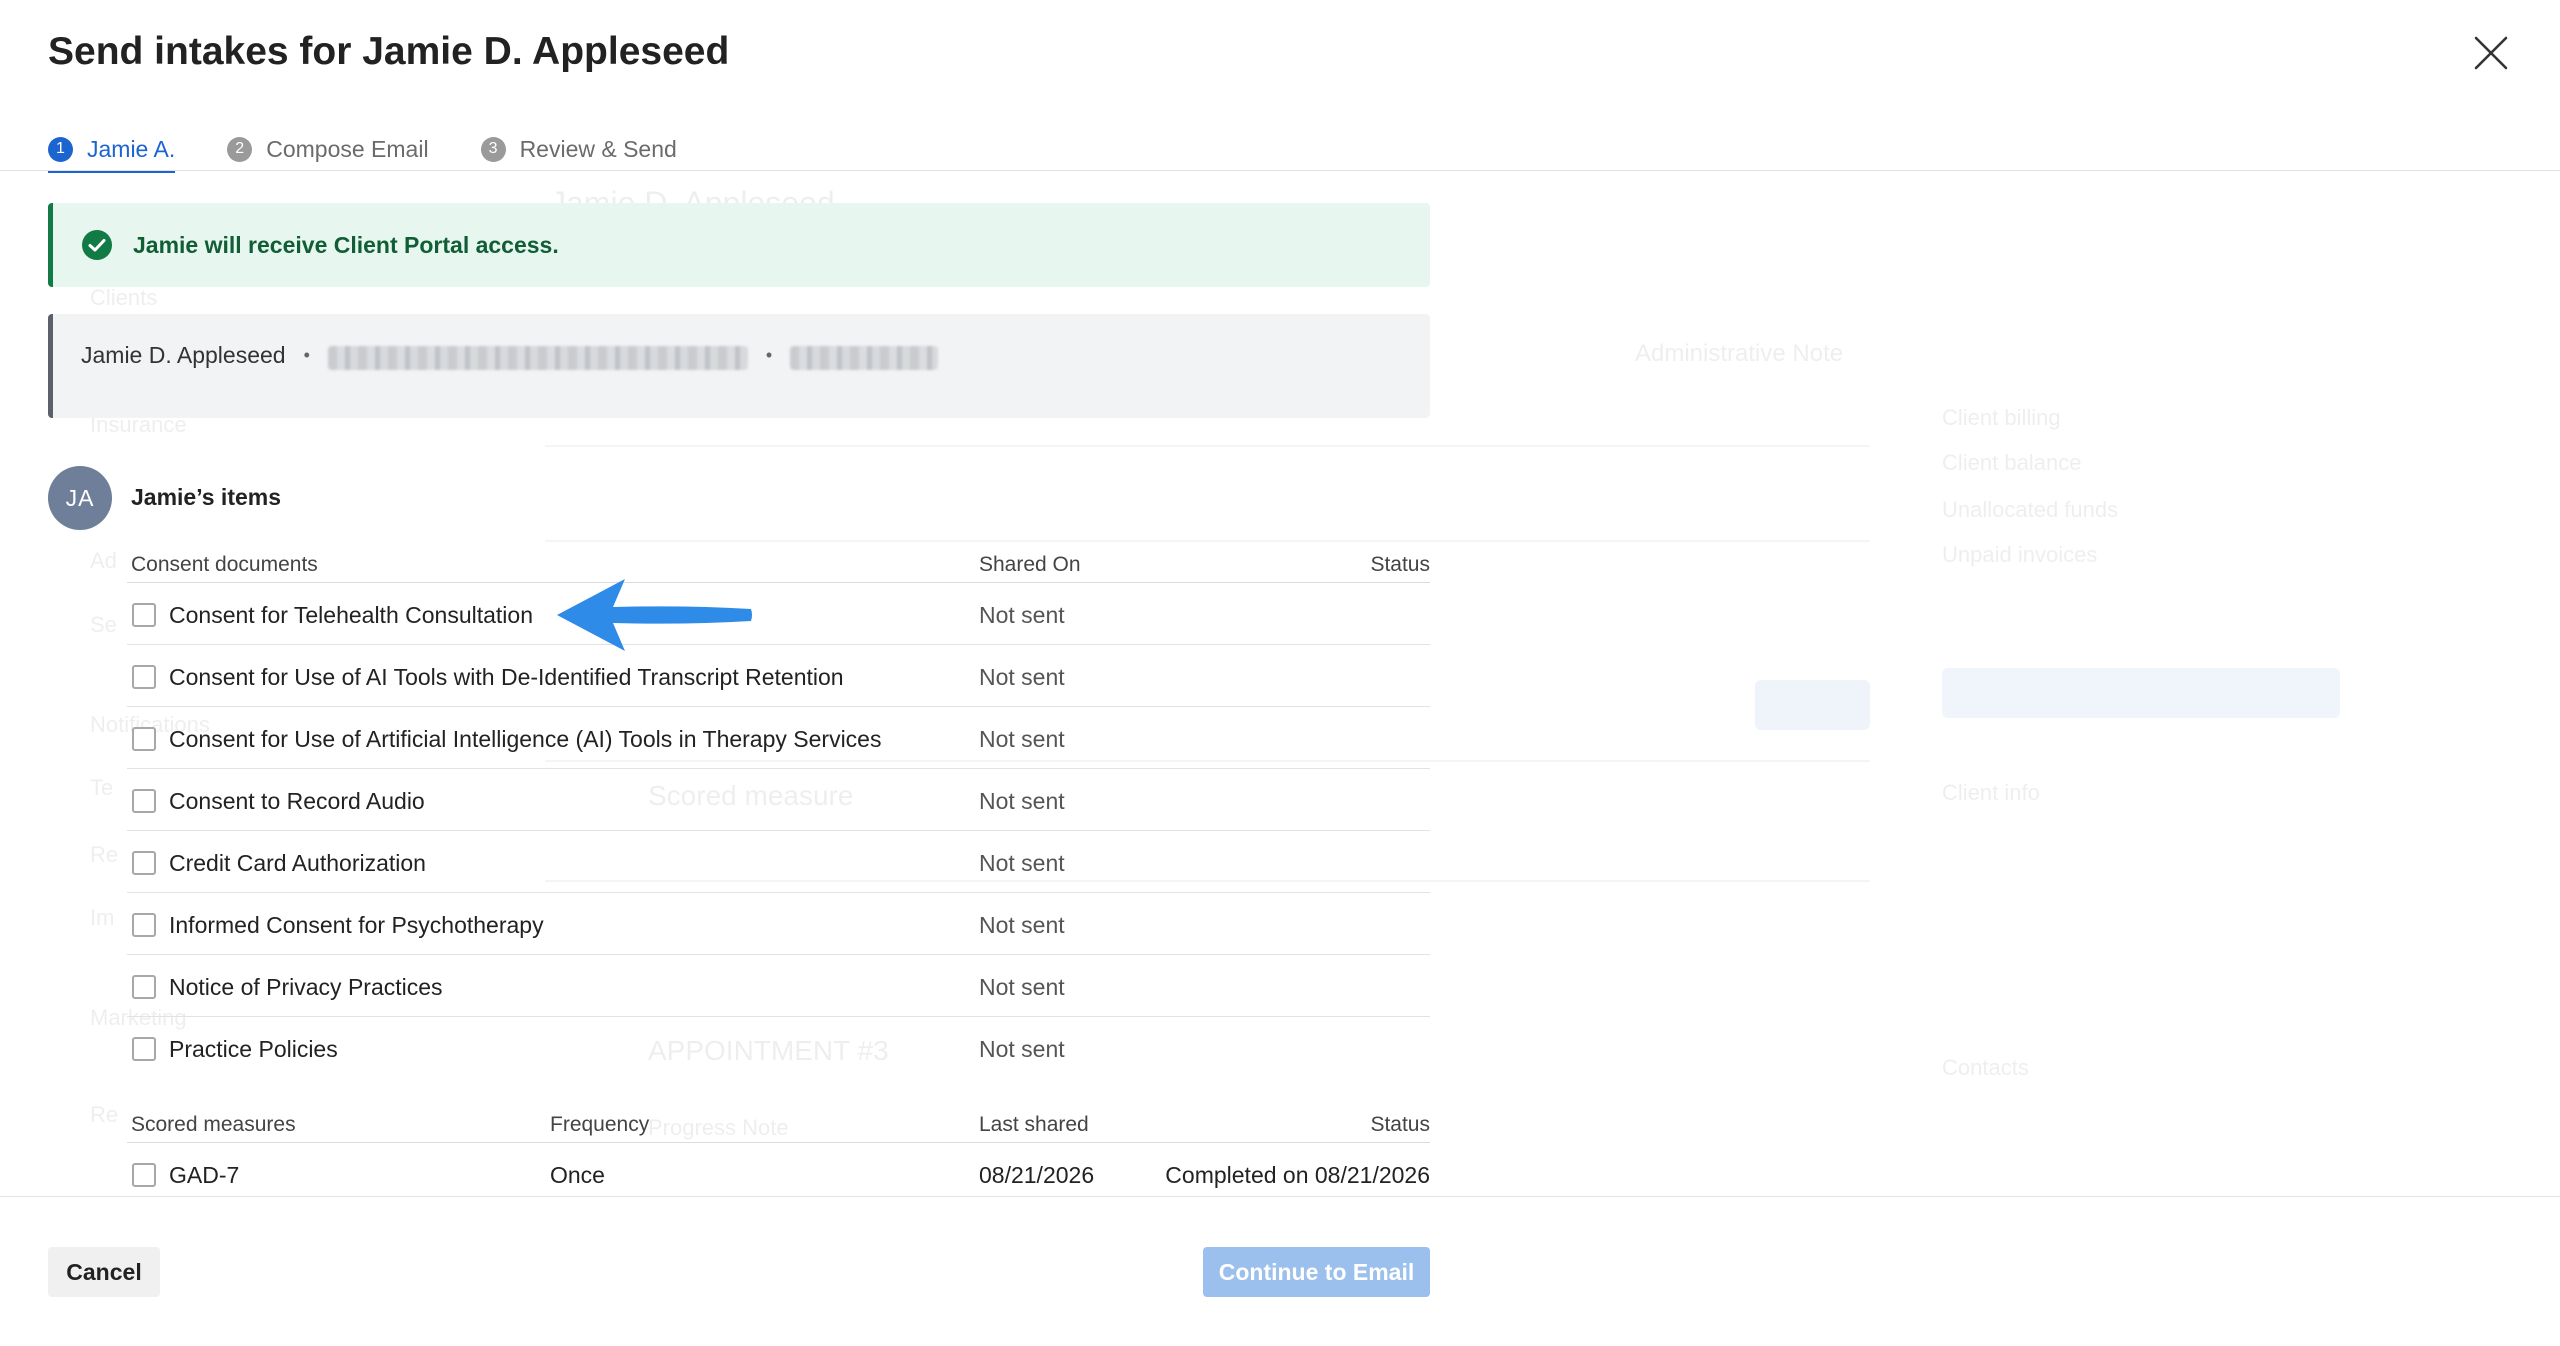 This screenshot has height=1346, width=2560. Describe the element at coordinates (654, 615) in the screenshot. I see `annotation-arrow-icon` at that location.